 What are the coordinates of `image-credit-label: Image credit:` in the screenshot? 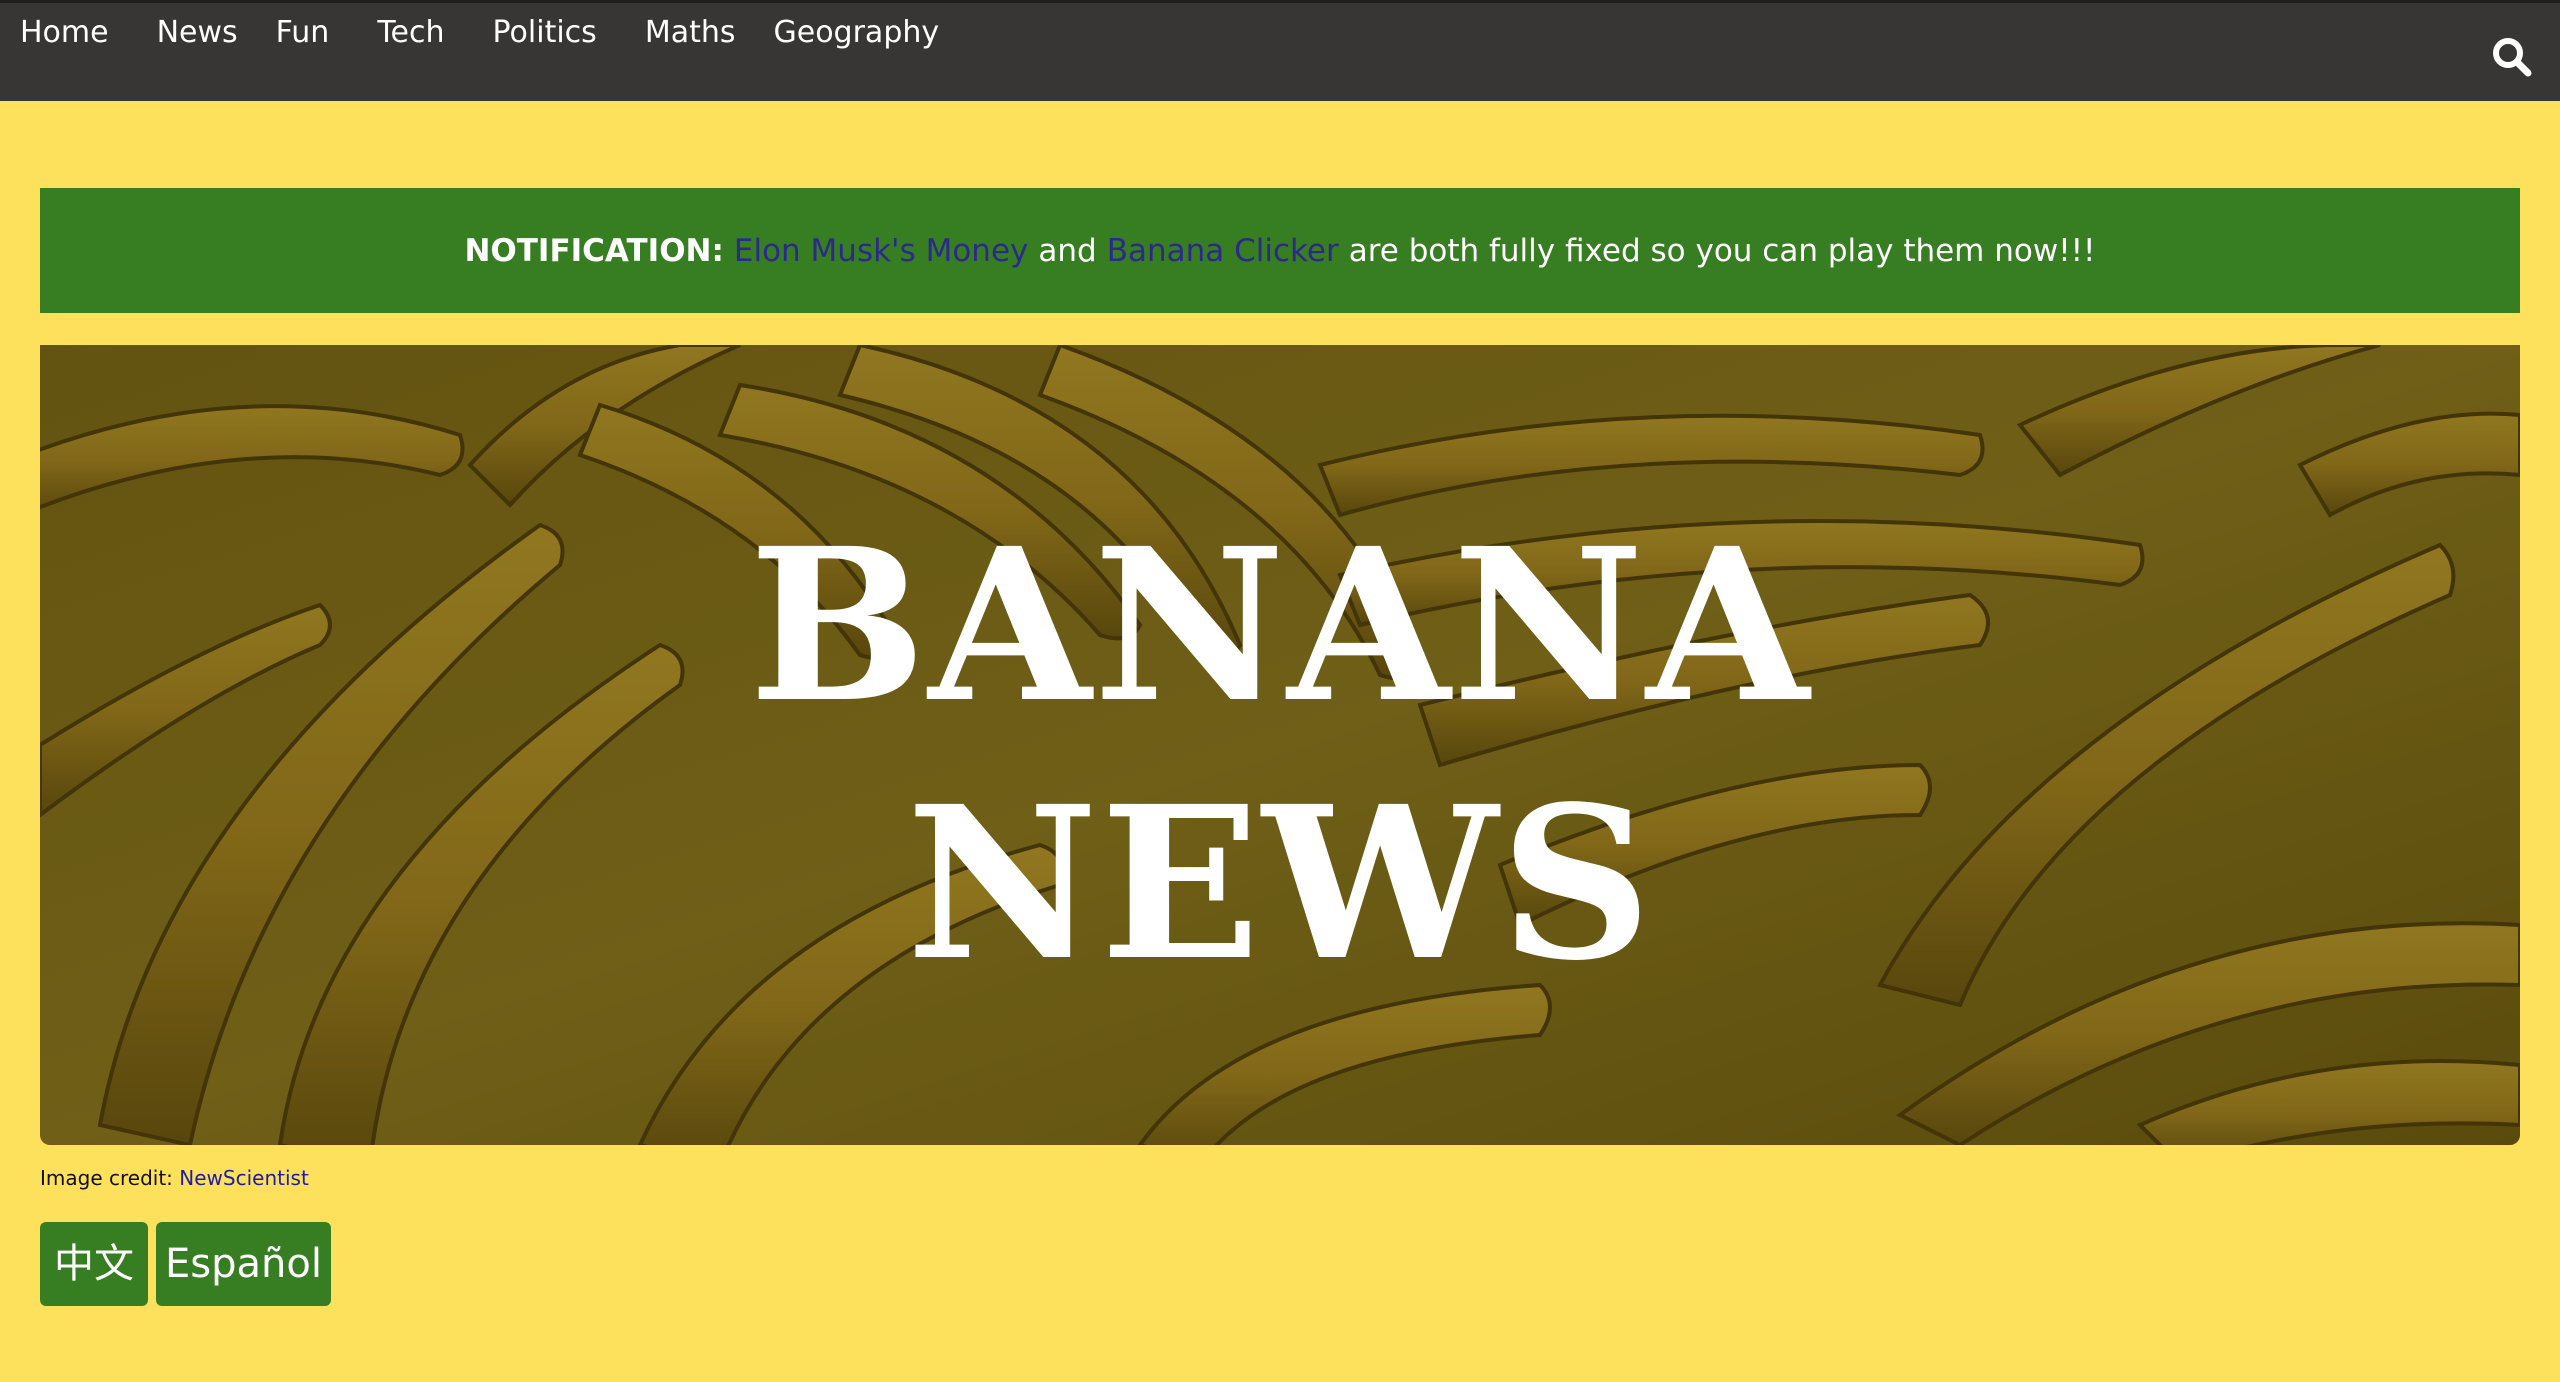 It's located at (106, 1178).